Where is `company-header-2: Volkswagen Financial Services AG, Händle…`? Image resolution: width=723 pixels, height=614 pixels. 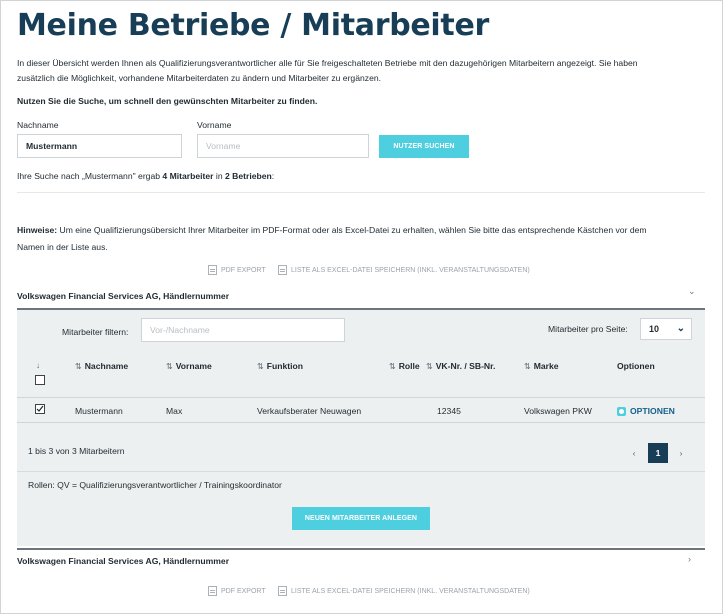
company-header-2: Volkswagen Financial Services AG, Händle… is located at coordinates (123, 561).